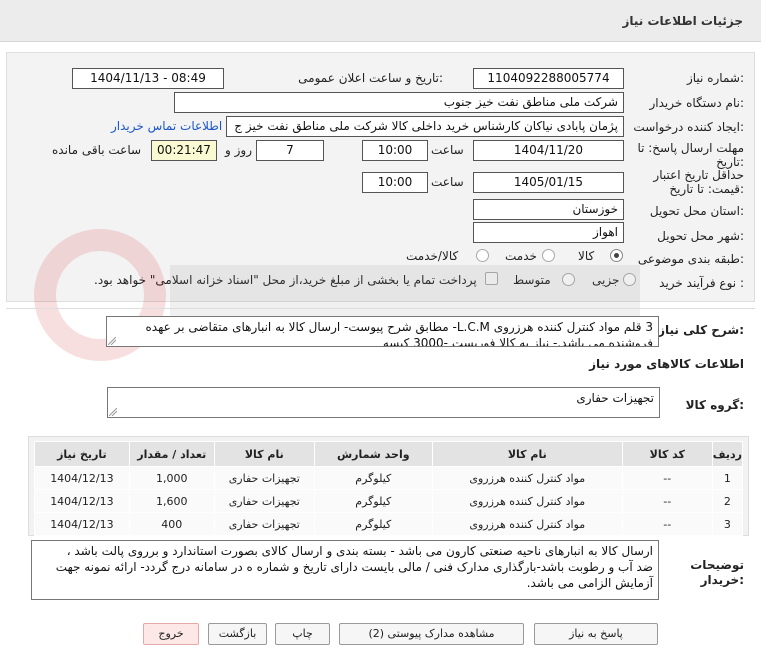 The image size is (761, 658). Describe the element at coordinates (521, 256) in the screenshot. I see `category-service-label: خدمت` at that location.